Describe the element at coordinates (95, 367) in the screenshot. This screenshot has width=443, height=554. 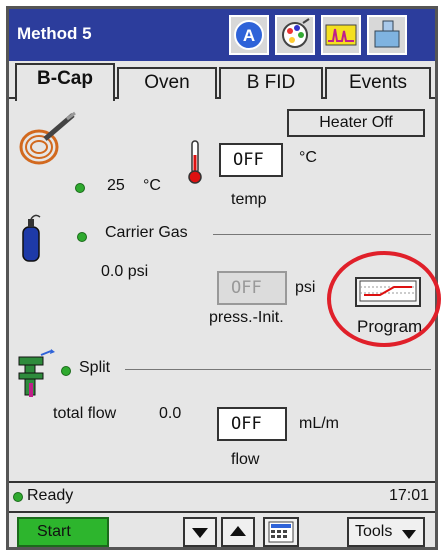
I see `split-label: Split` at that location.